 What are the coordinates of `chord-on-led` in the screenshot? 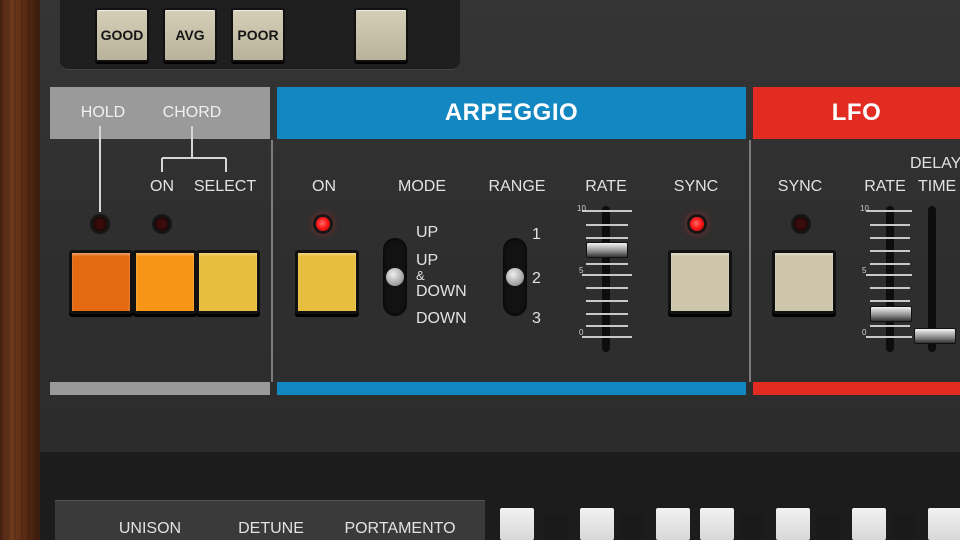 It's located at (162, 224).